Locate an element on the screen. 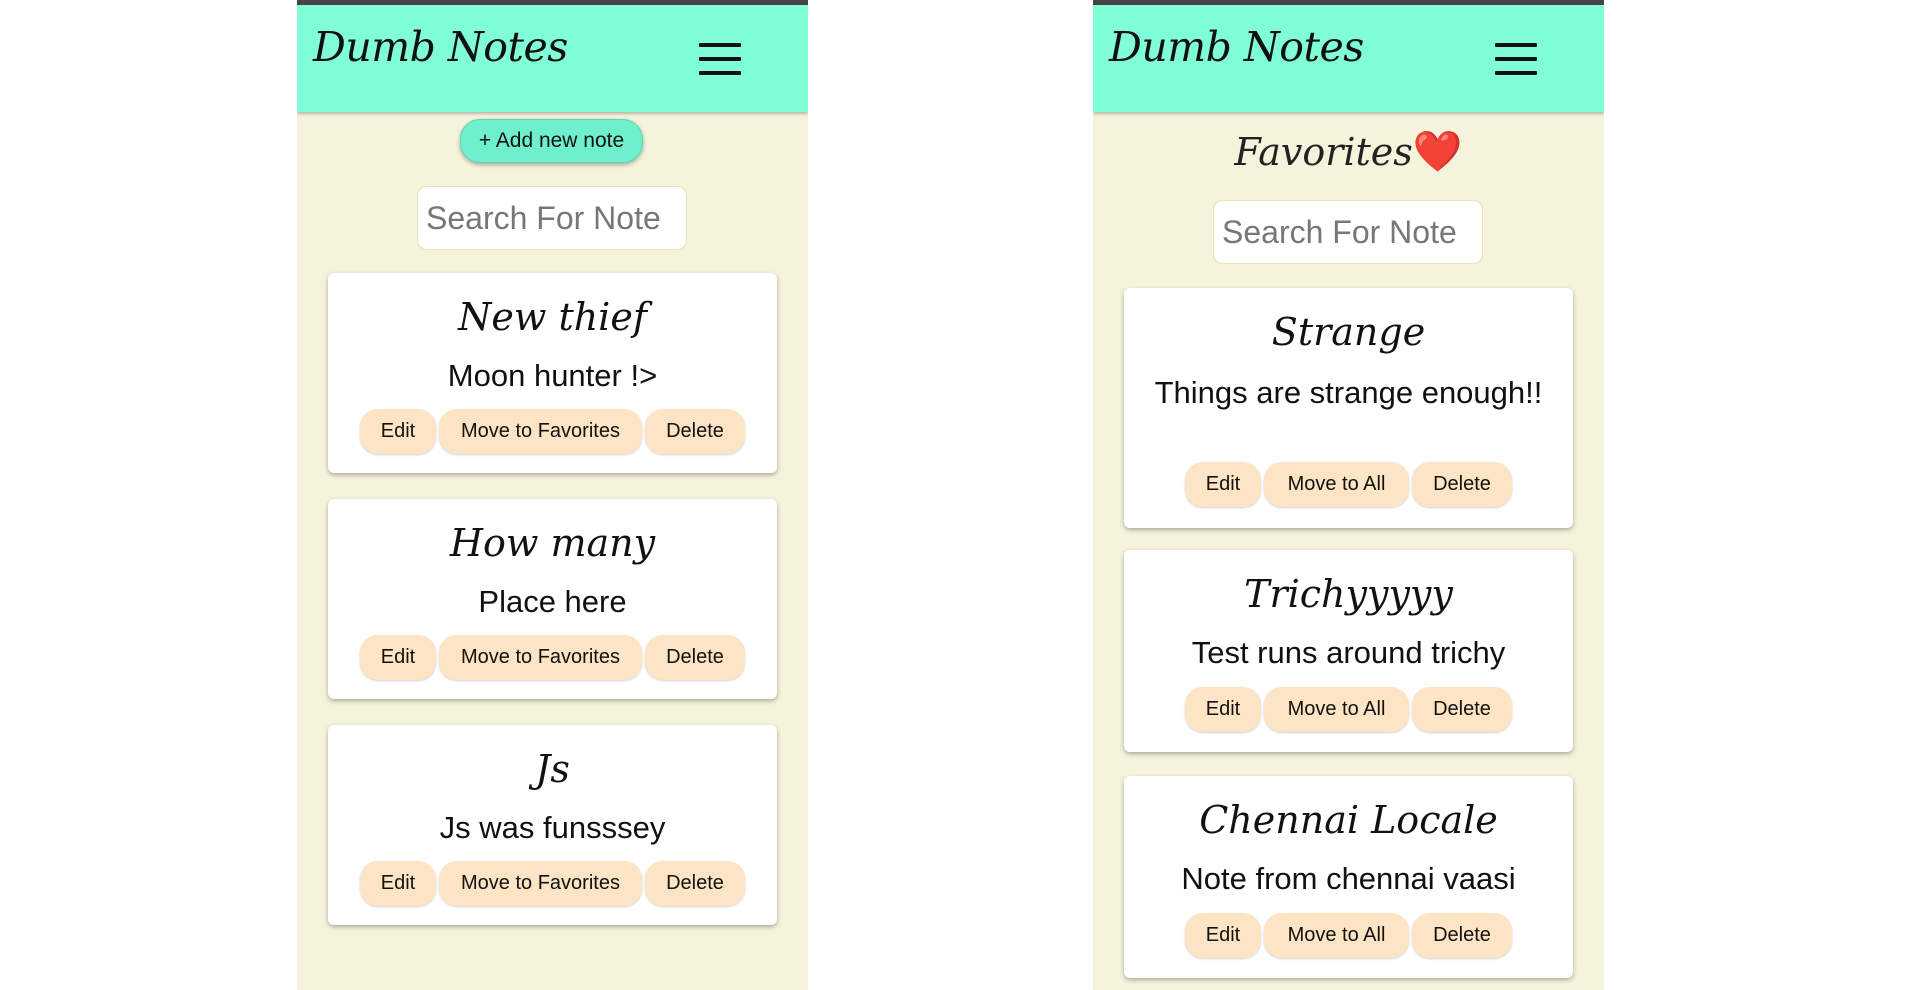 The width and height of the screenshot is (1917, 990). page-title: Favorites❤️ is located at coordinates (1348, 151).